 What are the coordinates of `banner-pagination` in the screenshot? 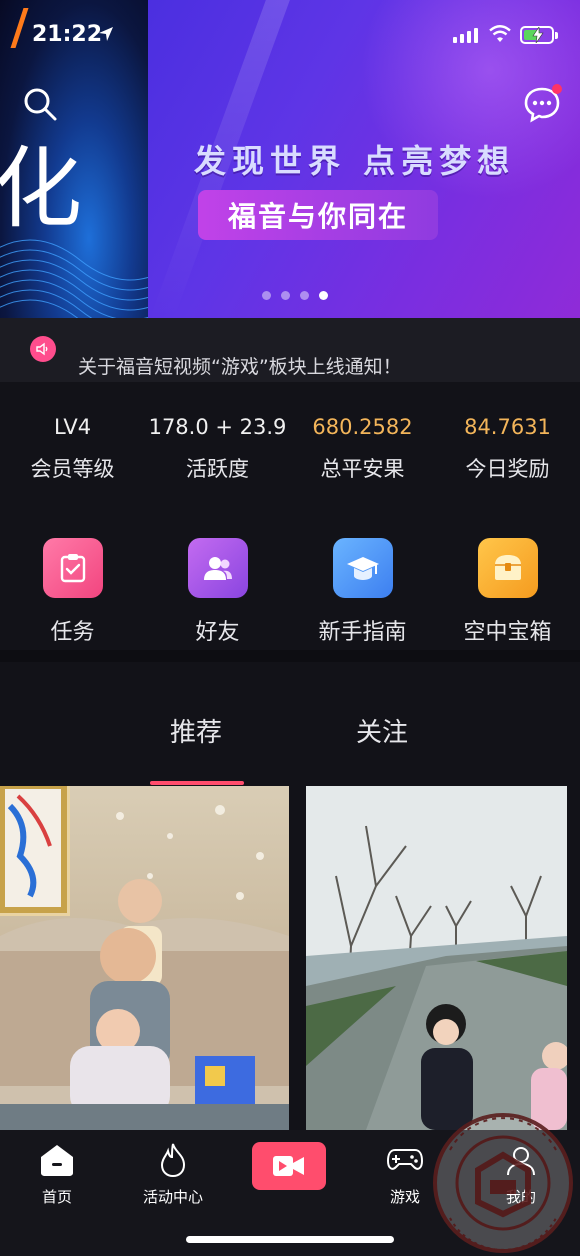 It's located at (295, 295).